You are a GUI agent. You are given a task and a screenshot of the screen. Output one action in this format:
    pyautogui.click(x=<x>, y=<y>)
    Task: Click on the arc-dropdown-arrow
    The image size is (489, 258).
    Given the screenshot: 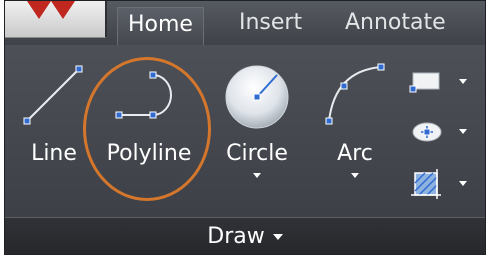 What is the action you would take?
    pyautogui.click(x=355, y=175)
    